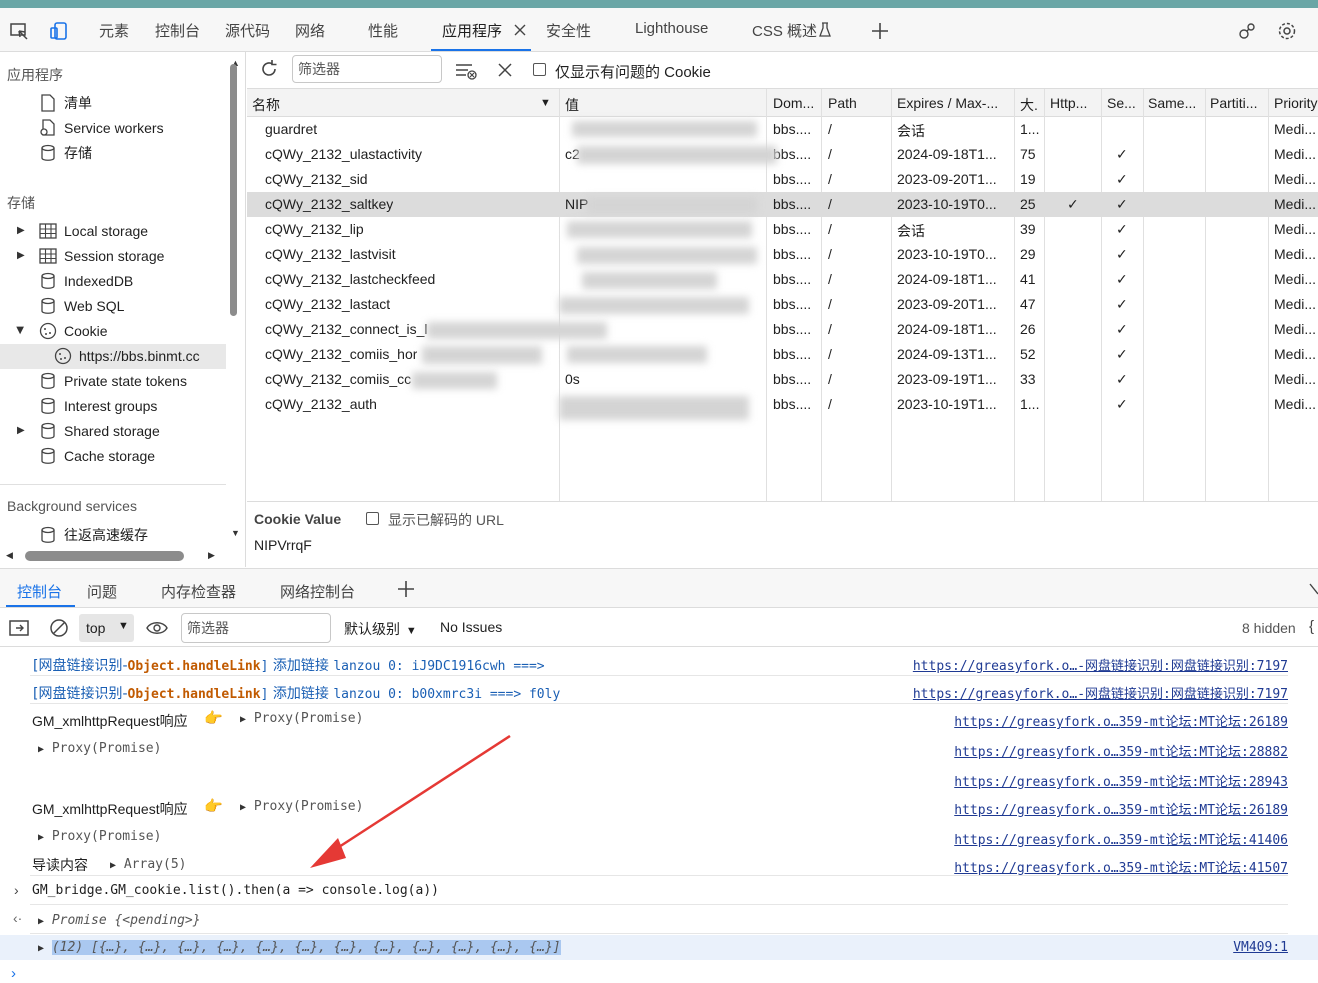 This screenshot has width=1318, height=983. I want to click on tab-console: 控制台, so click(177, 30).